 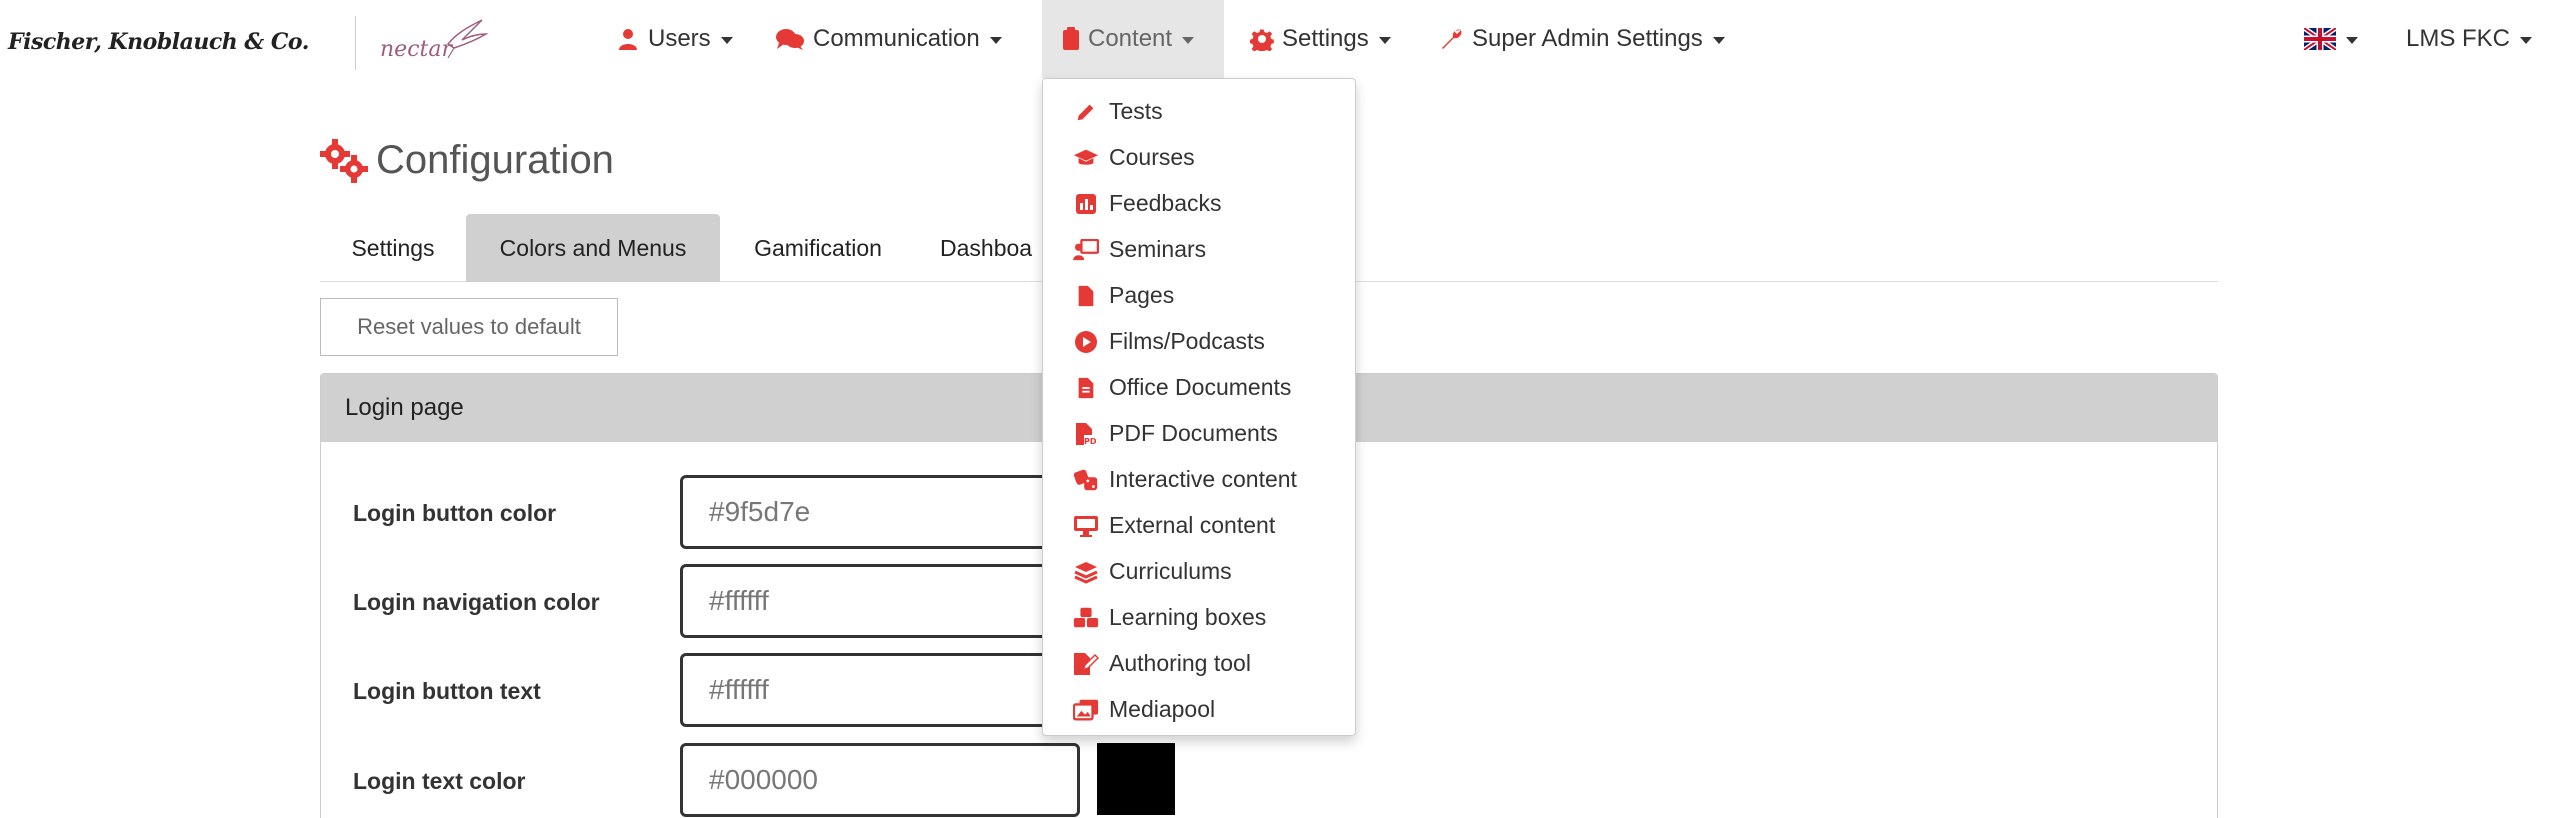 I want to click on nav-communication-label: Communication, so click(x=896, y=38).